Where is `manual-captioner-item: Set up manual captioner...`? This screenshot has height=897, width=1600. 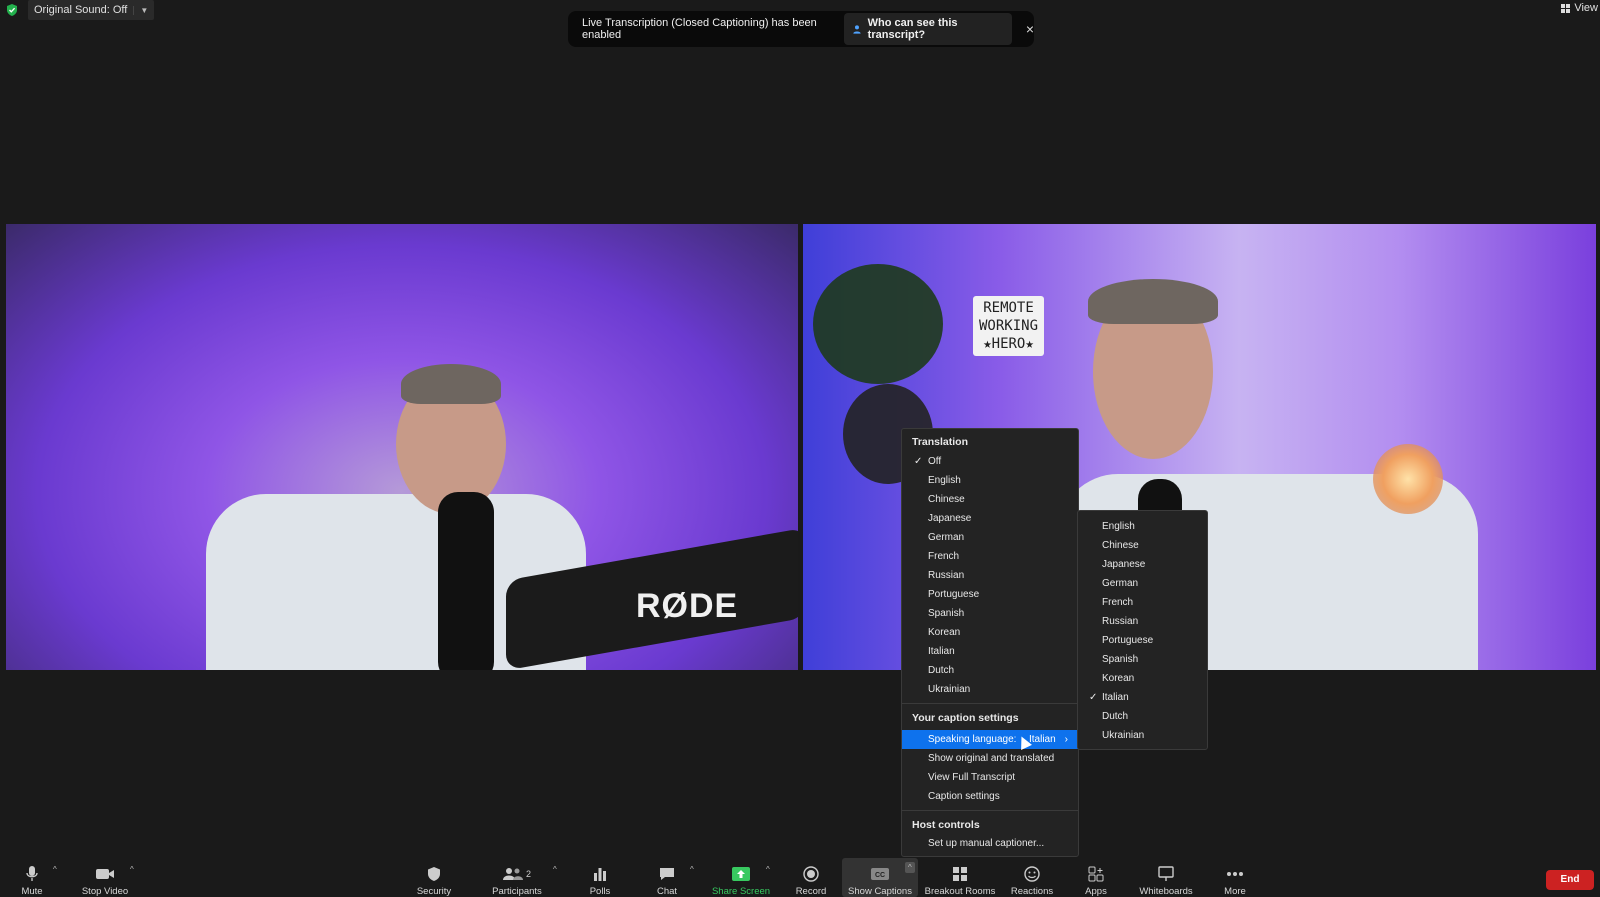 manual-captioner-item: Set up manual captioner... is located at coordinates (990, 843).